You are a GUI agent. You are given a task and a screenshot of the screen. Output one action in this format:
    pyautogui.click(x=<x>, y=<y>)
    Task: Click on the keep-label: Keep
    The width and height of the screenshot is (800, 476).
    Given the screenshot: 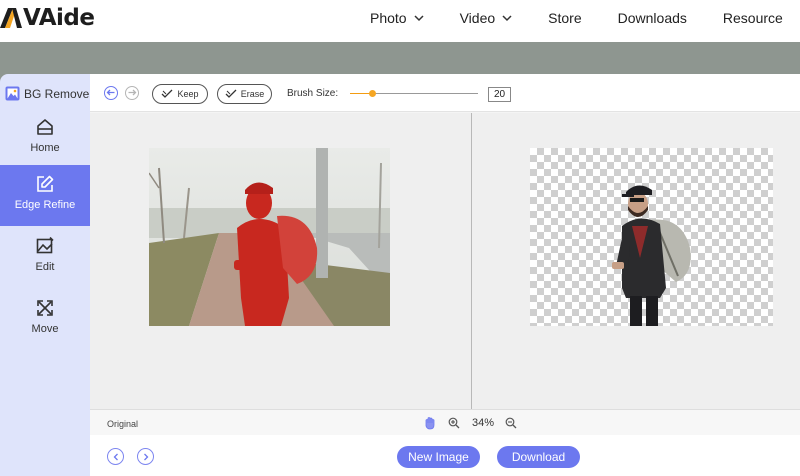 What is the action you would take?
    pyautogui.click(x=188, y=94)
    